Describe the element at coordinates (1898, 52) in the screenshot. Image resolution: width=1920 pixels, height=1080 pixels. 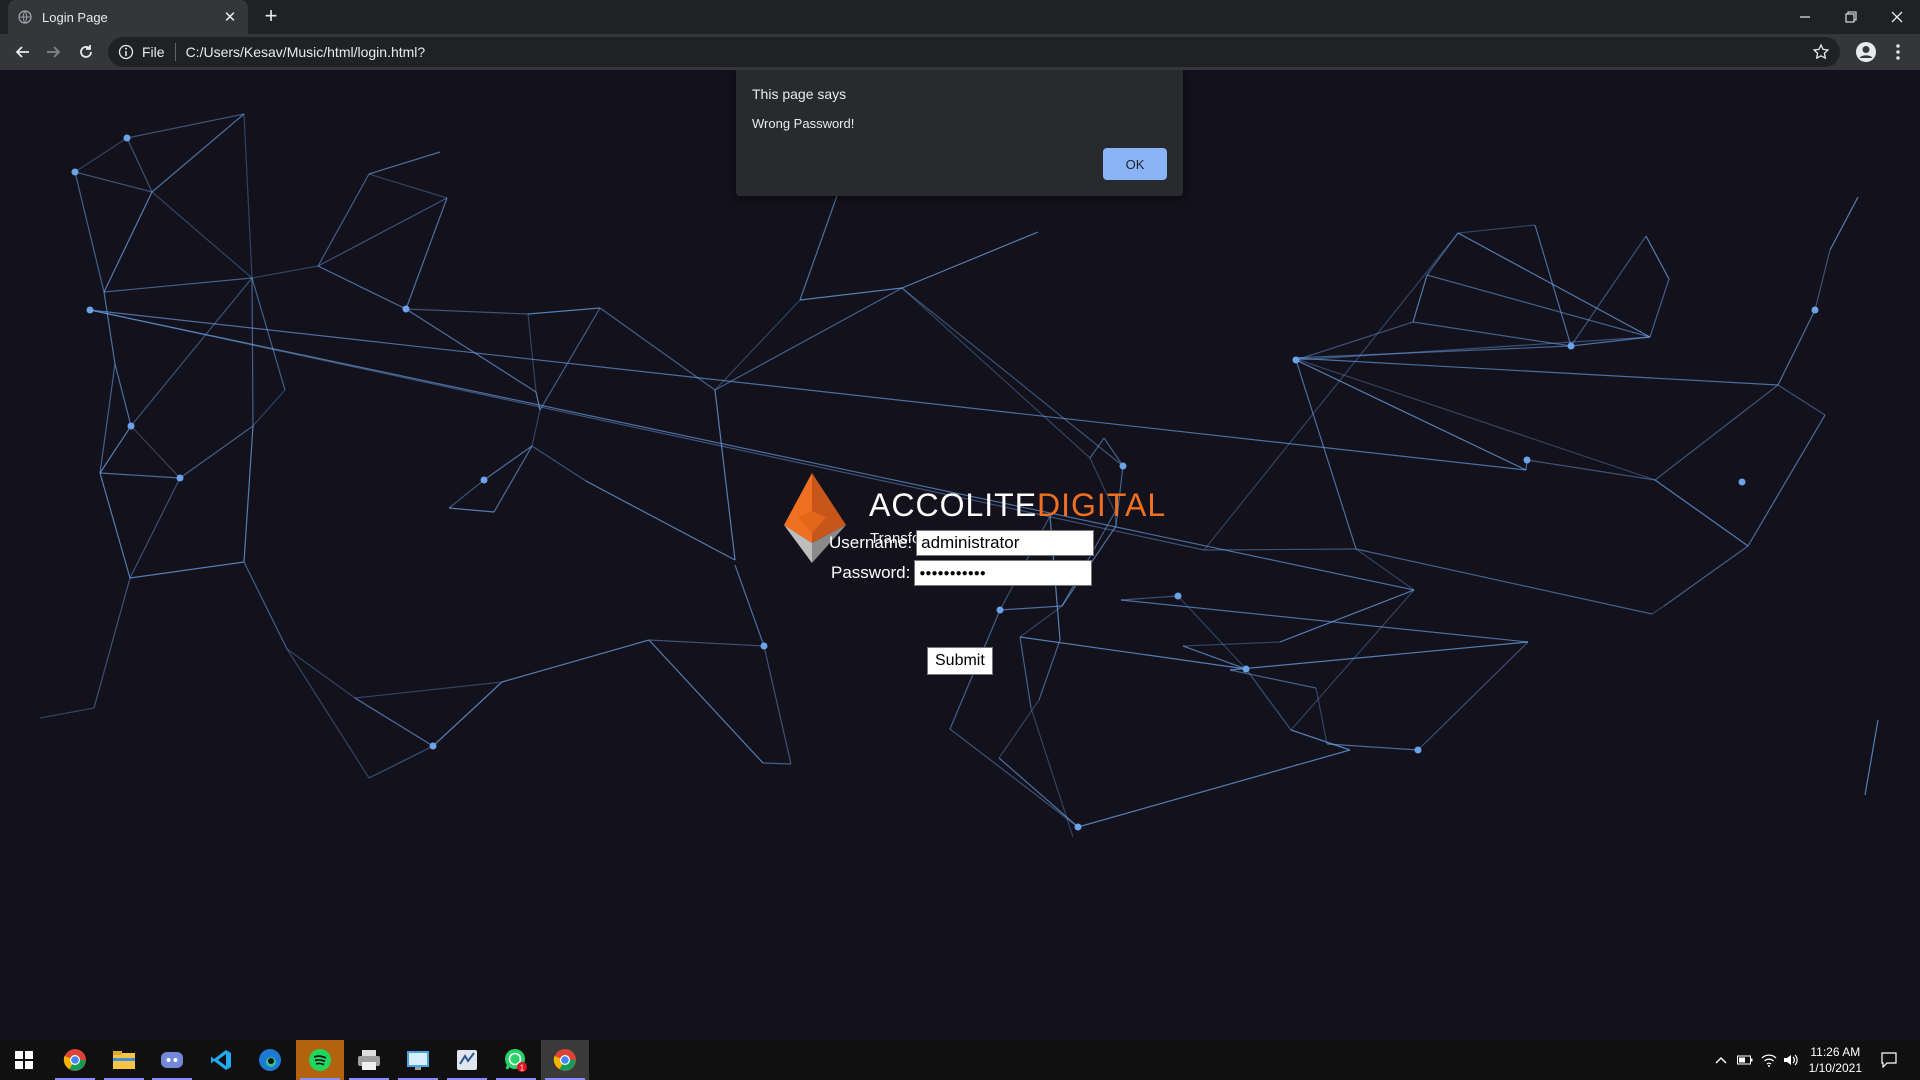
I see `menu-kebab-icon` at that location.